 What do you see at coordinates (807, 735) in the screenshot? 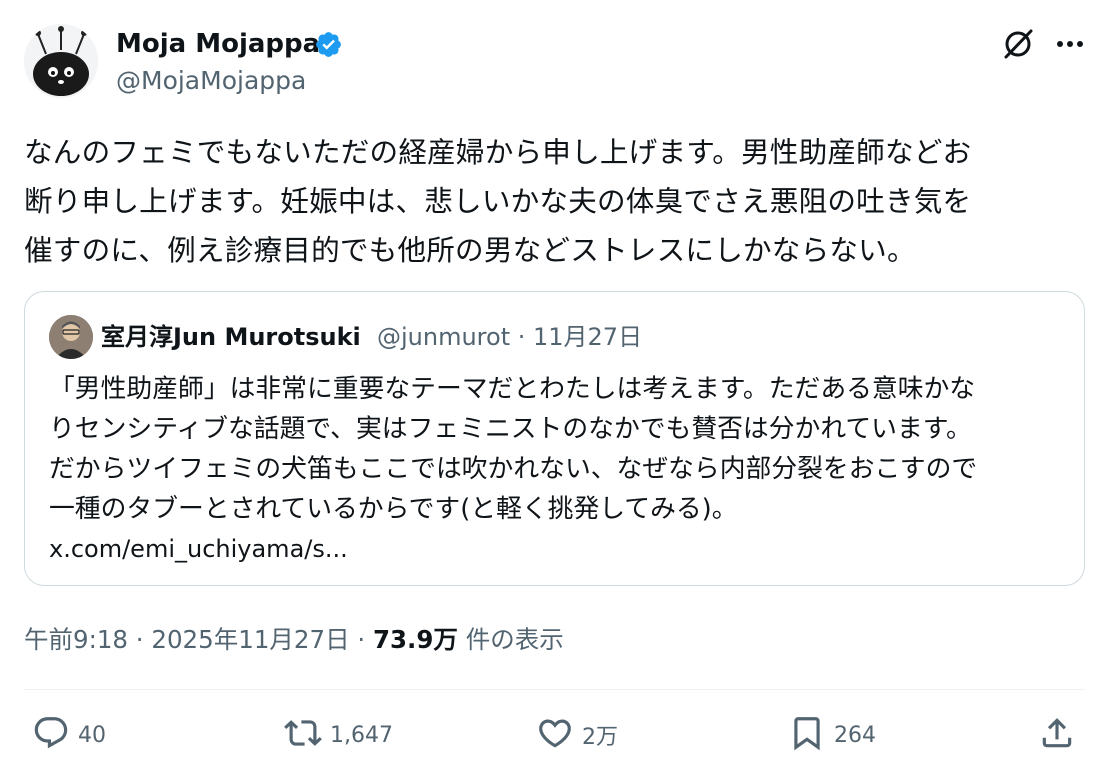
I see `bookmark-icon` at bounding box center [807, 735].